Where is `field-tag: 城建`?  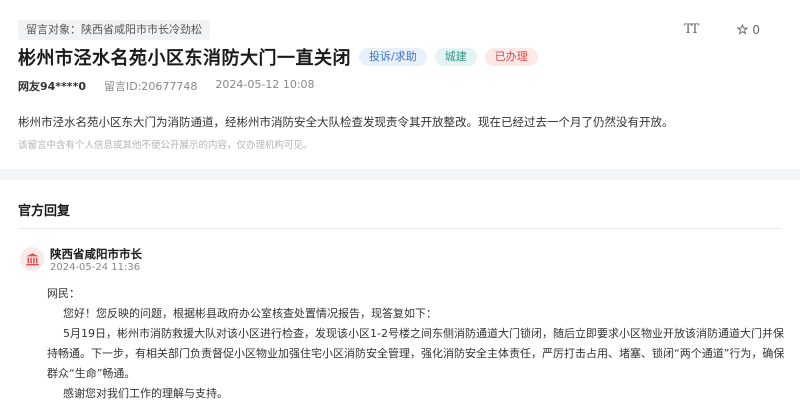 field-tag: 城建 is located at coordinates (455, 57).